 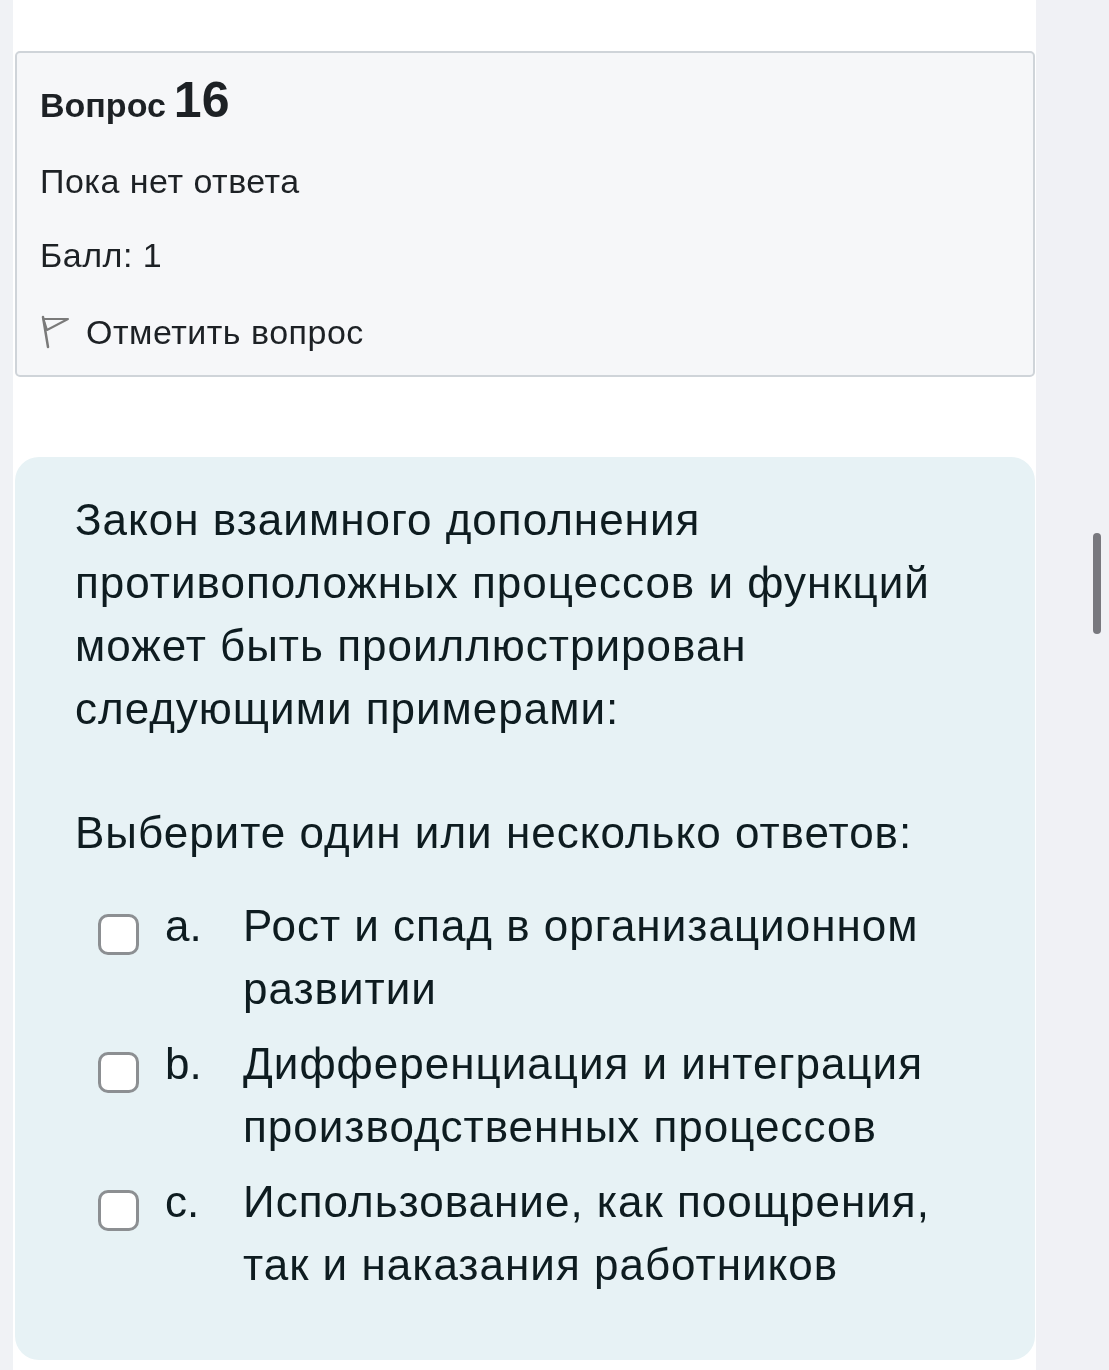 I want to click on option-letter: c., so click(x=183, y=1202).